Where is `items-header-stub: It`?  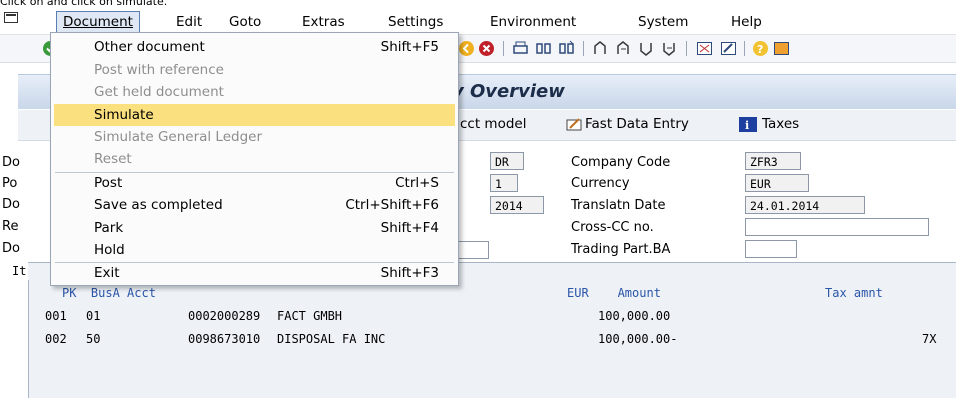 items-header-stub: It is located at coordinates (19, 271).